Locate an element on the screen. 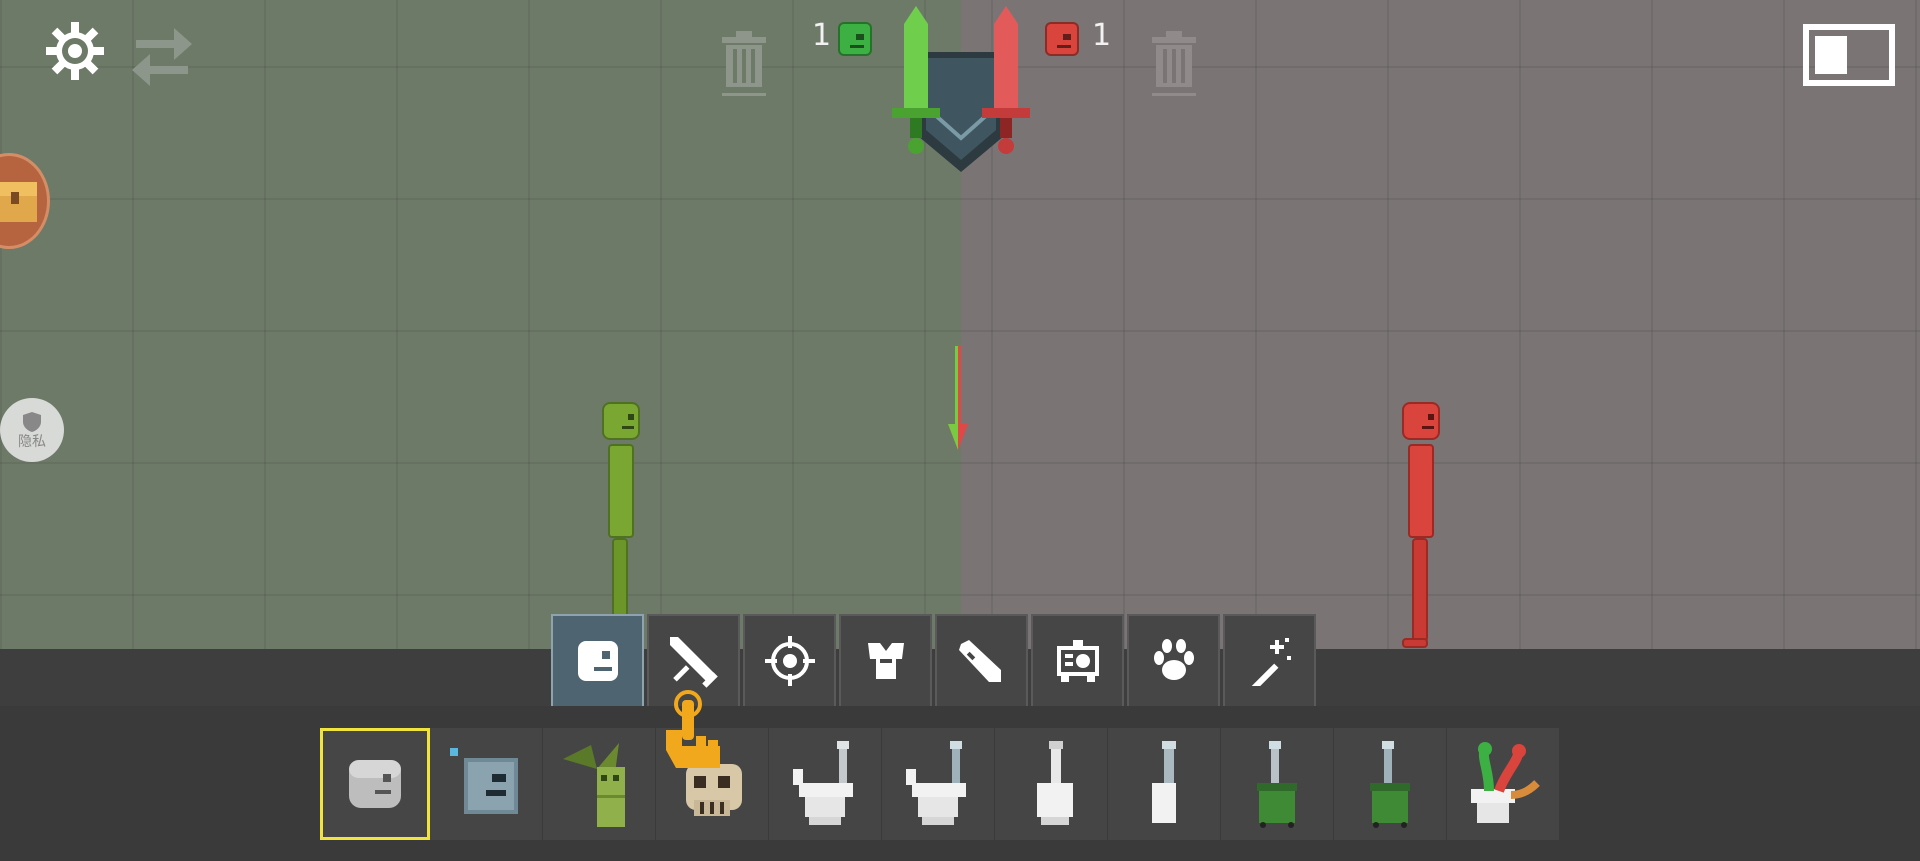 The width and height of the screenshot is (1920, 861). green-score: 1 is located at coordinates (822, 35).